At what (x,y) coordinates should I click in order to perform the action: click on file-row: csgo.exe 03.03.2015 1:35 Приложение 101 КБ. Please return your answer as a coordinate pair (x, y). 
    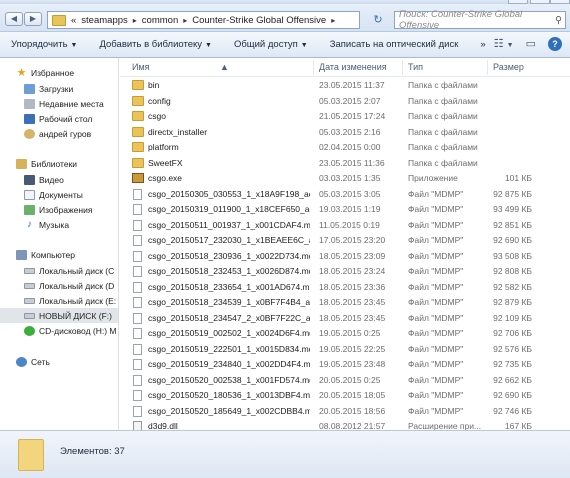
    Looking at the image, I should click on (345, 179).